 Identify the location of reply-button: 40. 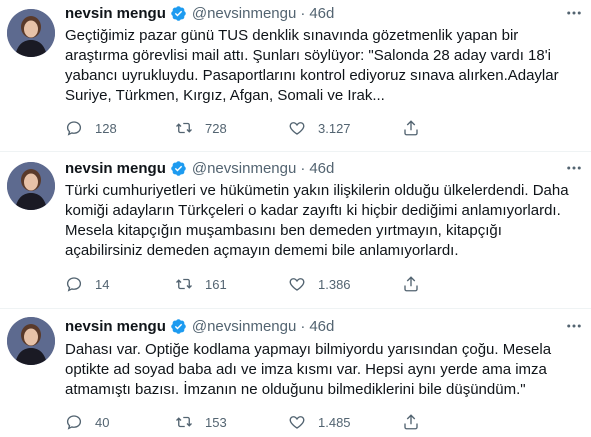
(87, 422).